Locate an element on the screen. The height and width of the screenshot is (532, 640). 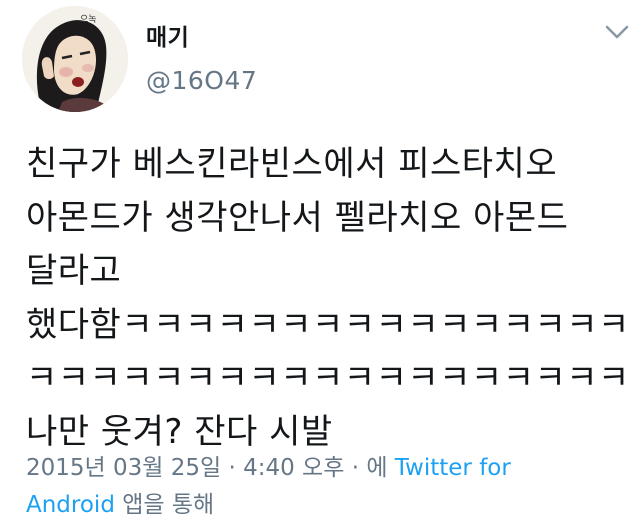
tweet-text-line: 친구가 베스킨라빈스에서 피스타치오 is located at coordinates (292, 164).